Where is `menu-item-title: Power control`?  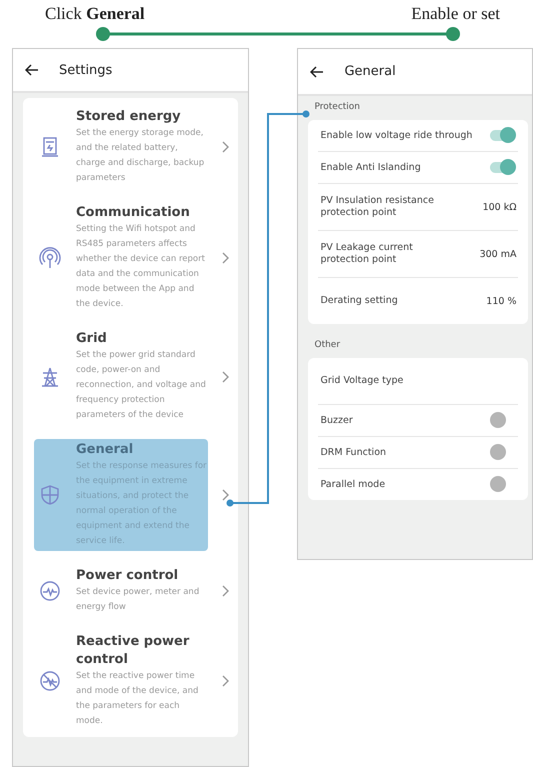 menu-item-title: Power control is located at coordinates (128, 576).